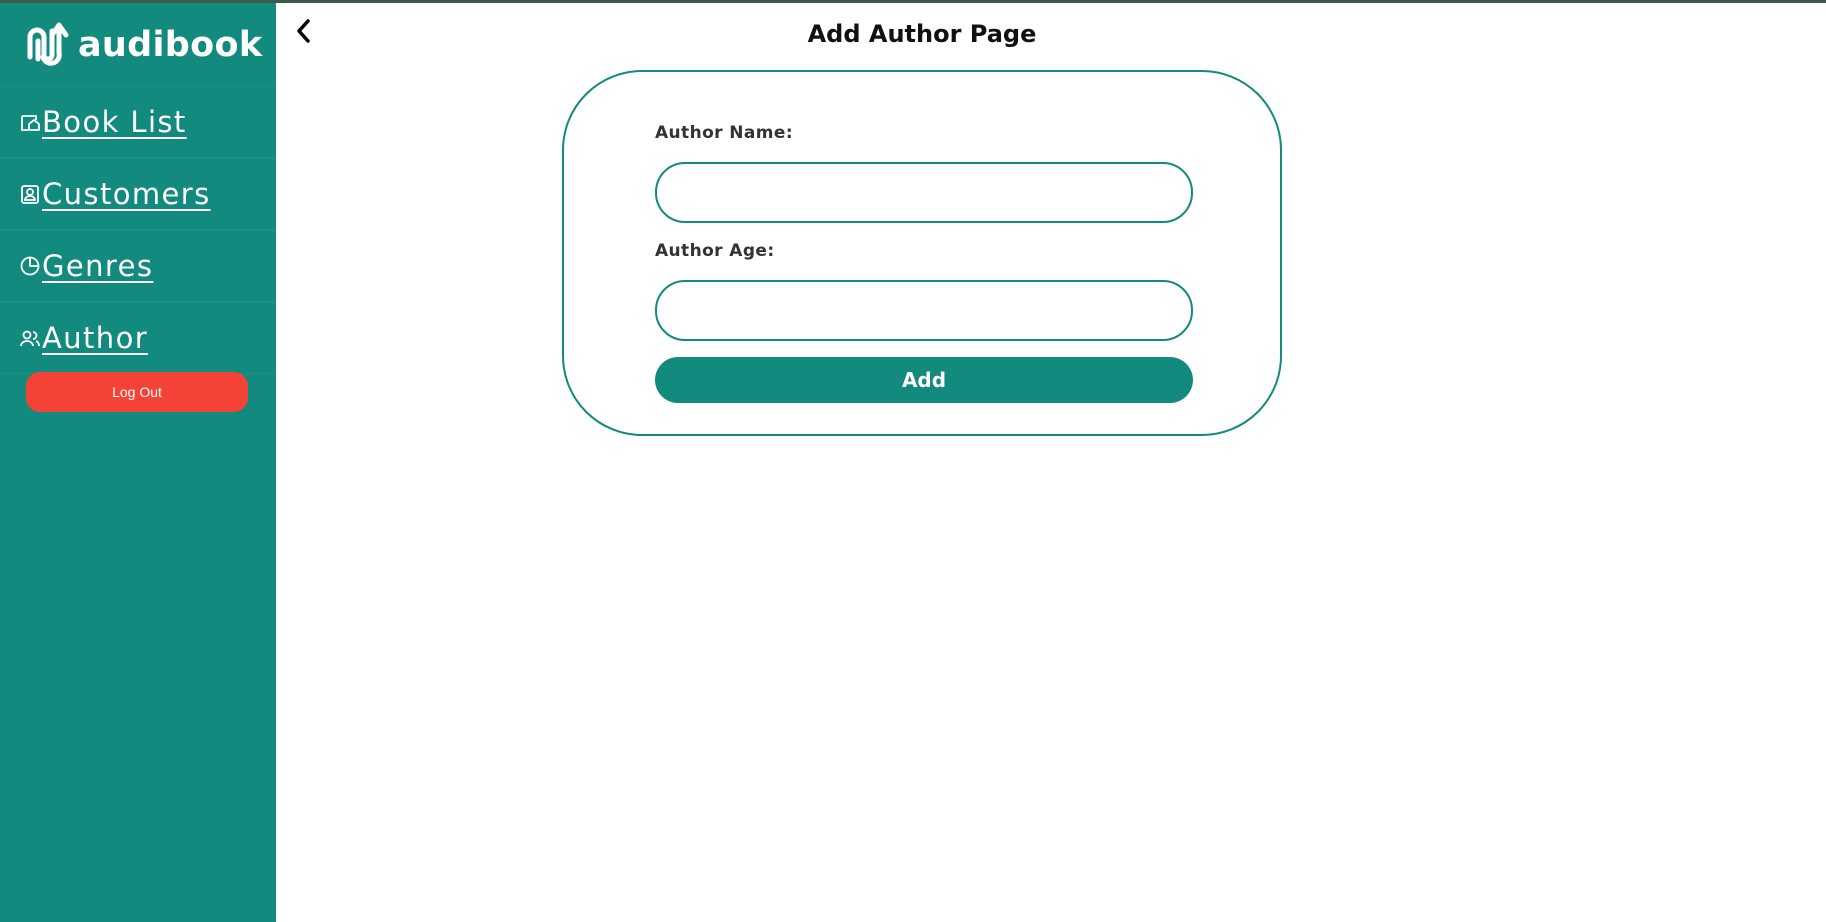 This screenshot has width=1826, height=922. I want to click on sidebar-item-customers: Customers, so click(138, 194).